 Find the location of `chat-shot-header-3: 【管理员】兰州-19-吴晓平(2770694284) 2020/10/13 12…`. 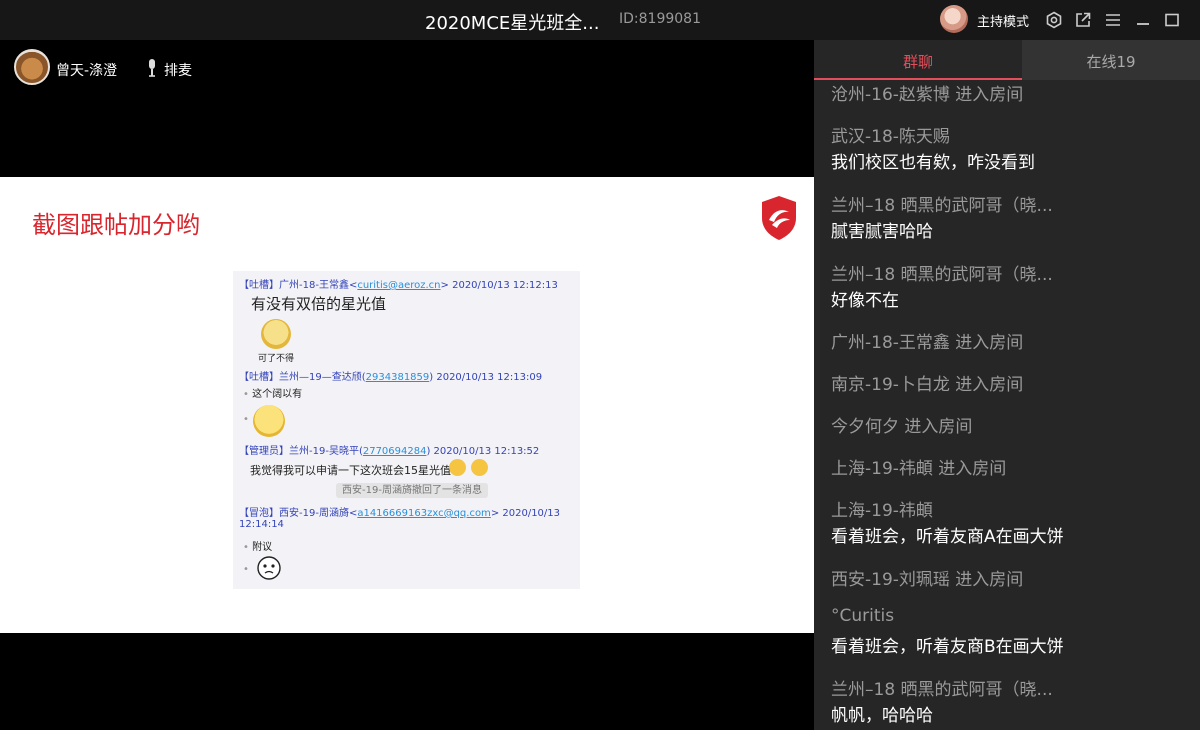

chat-shot-header-3: 【管理员】兰州-19-吴晓平(2770694284) 2020/10/13 12… is located at coordinates (389, 451).